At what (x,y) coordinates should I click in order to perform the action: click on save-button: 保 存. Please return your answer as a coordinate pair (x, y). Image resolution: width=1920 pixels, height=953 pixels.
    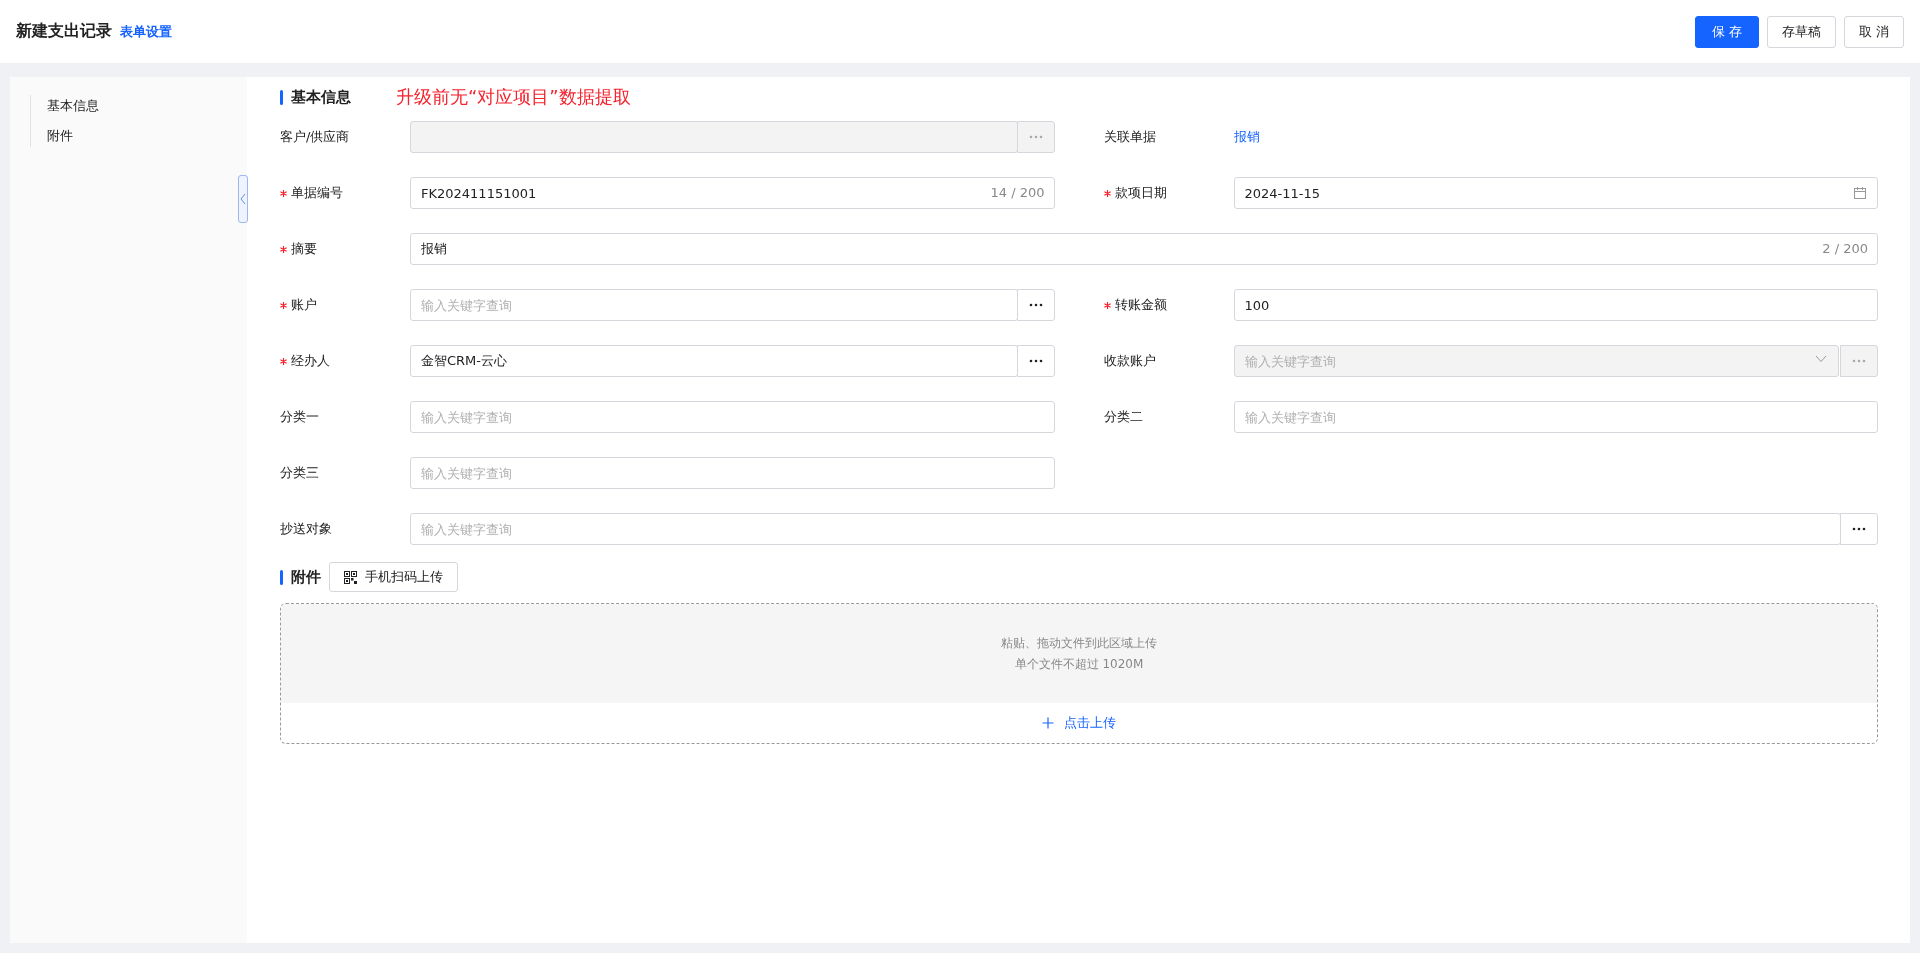
    Looking at the image, I should click on (1726, 31).